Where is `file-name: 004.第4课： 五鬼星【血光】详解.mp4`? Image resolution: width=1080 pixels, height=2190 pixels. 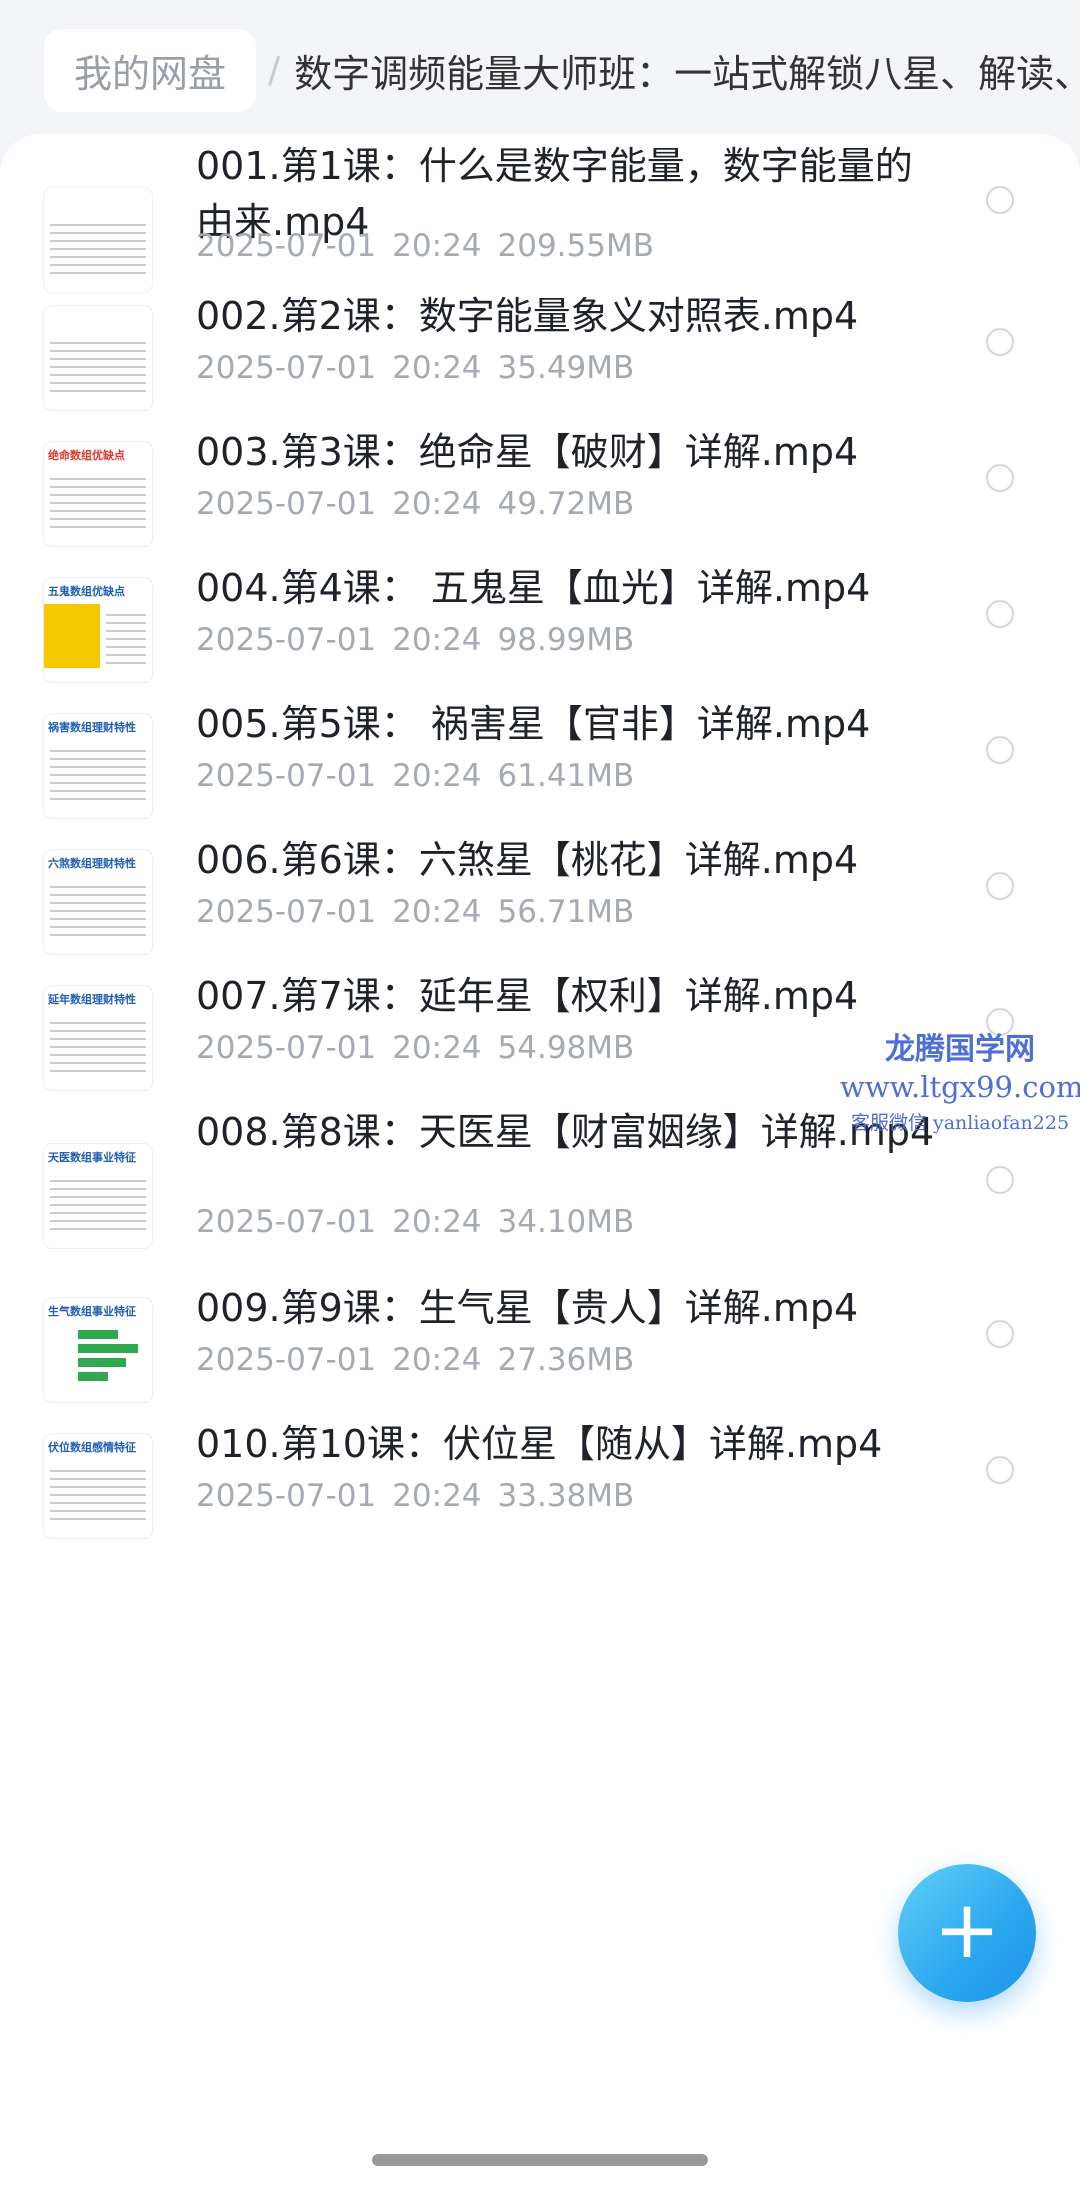 file-name: 004.第4课： 五鬼星【血光】详解.mp4 is located at coordinates (533, 588).